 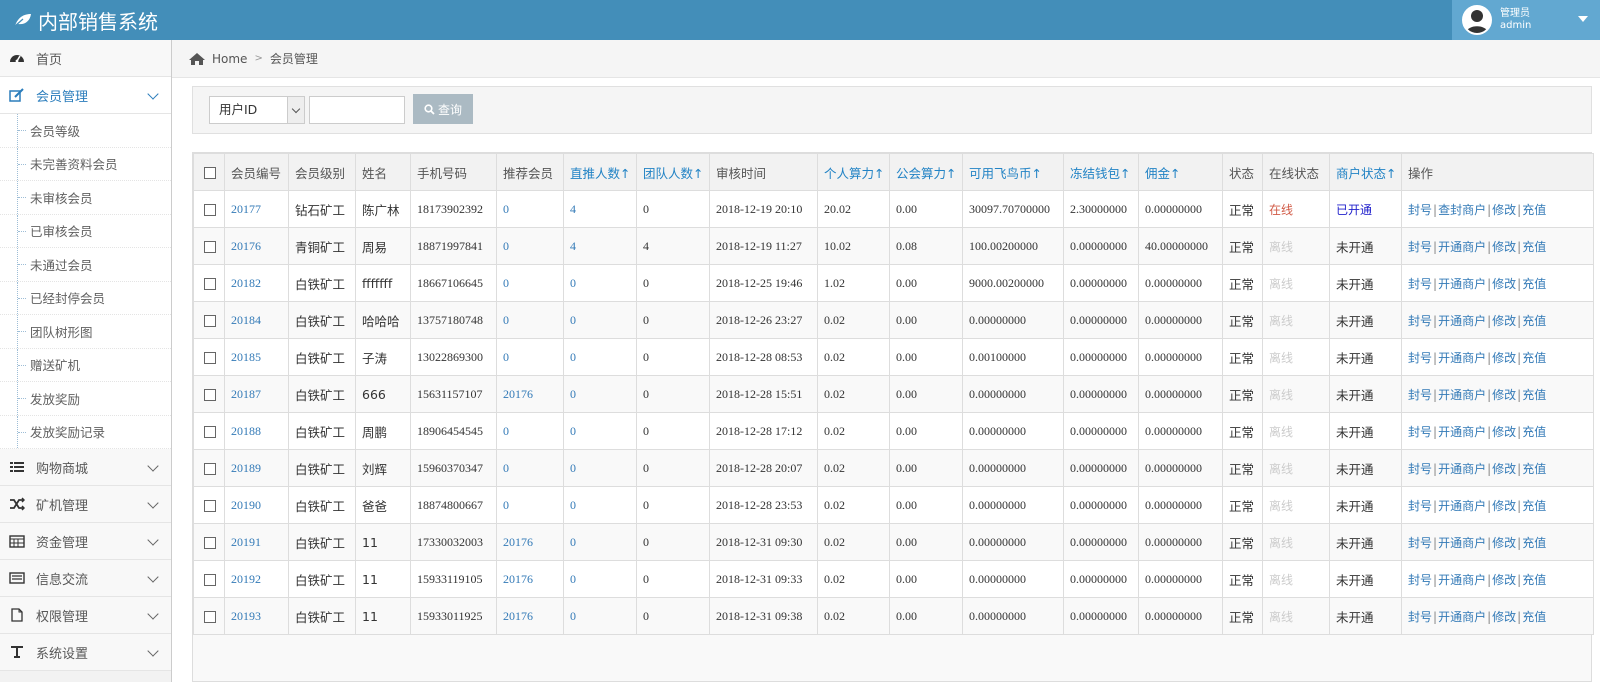 What do you see at coordinates (1462, 210) in the screenshot?
I see `merchant-toggle-link: 查封商户` at bounding box center [1462, 210].